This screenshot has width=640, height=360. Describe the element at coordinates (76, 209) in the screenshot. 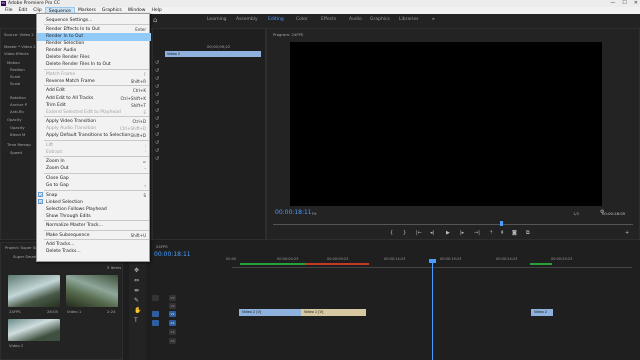

I see `menu-item-label: Selection Follows Playhead` at that location.